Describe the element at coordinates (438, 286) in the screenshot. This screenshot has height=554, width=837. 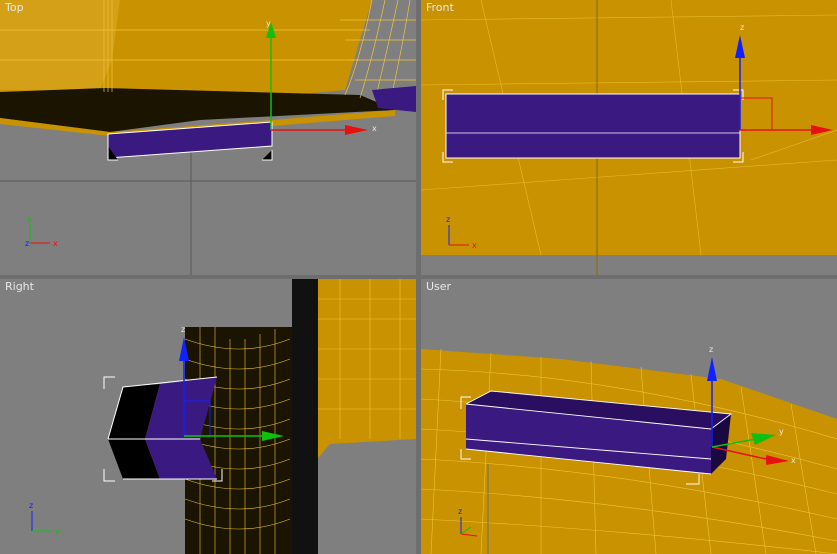
I see `viewport-label-user: User` at that location.